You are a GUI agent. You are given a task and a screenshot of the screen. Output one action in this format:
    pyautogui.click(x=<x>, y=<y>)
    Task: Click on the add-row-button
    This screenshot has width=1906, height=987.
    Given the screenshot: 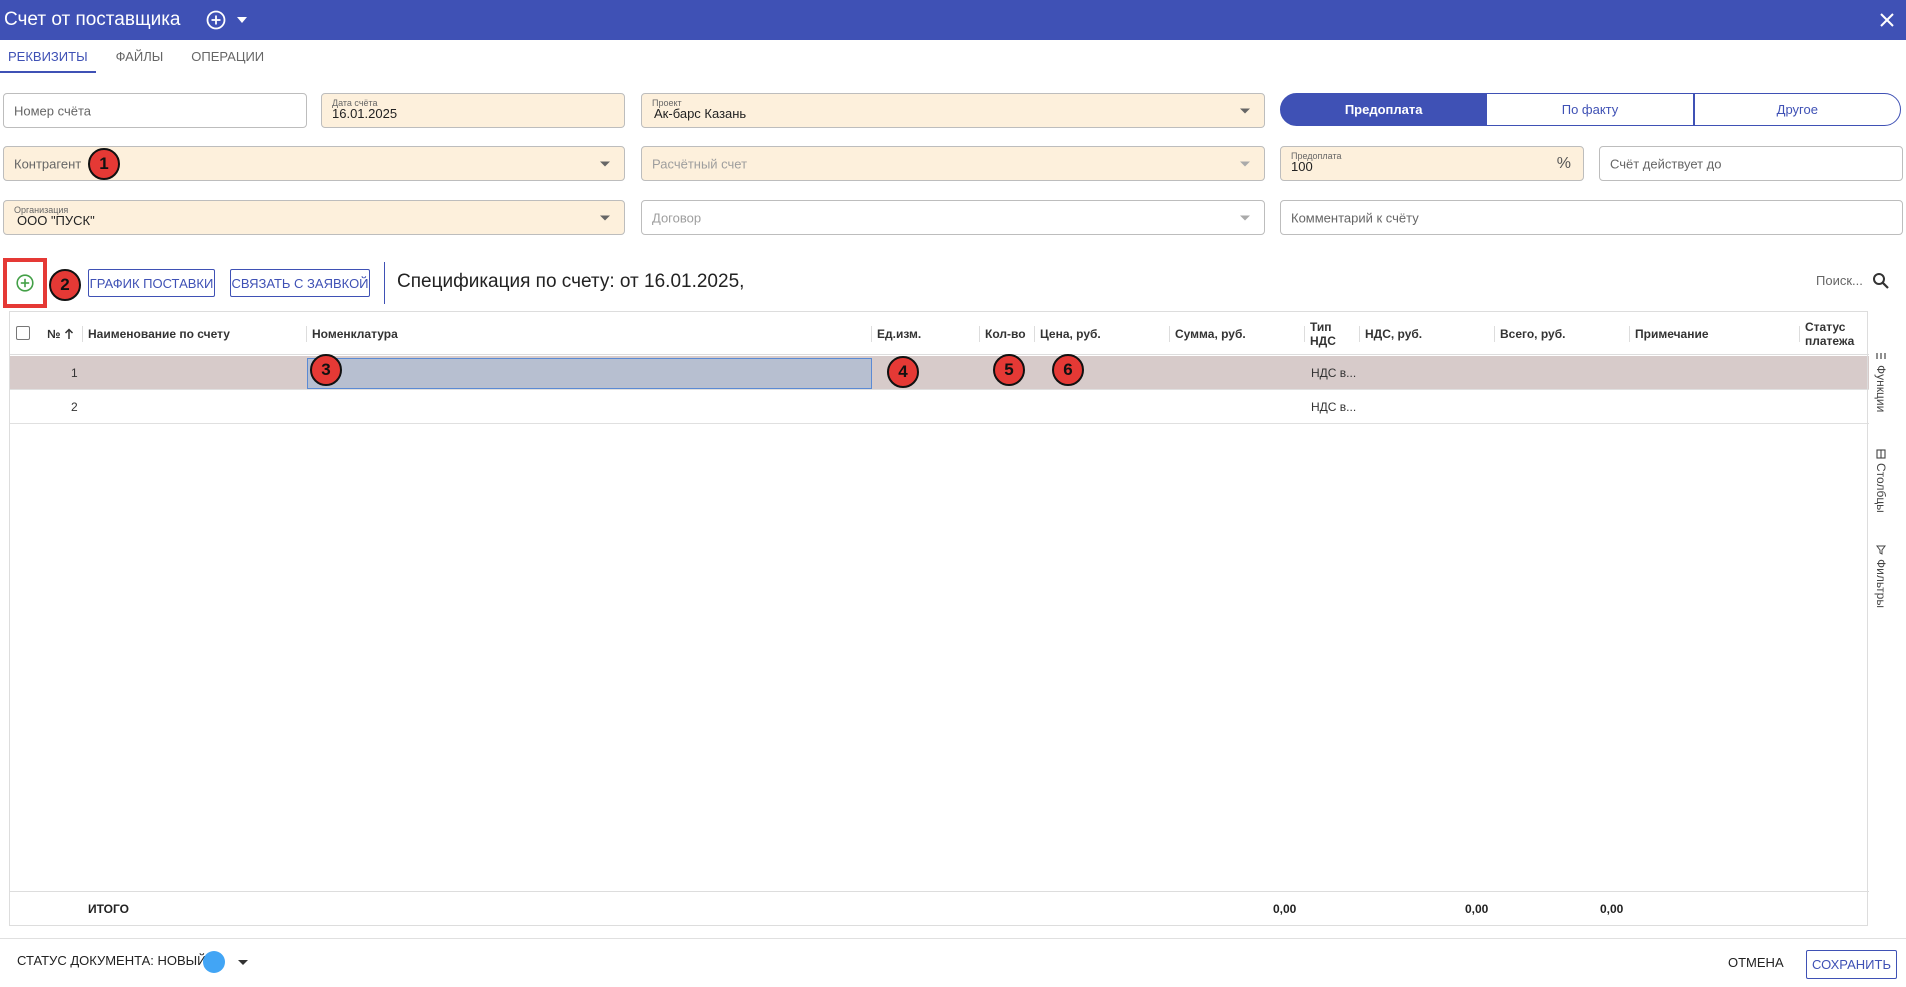 What is the action you would take?
    pyautogui.click(x=25, y=283)
    